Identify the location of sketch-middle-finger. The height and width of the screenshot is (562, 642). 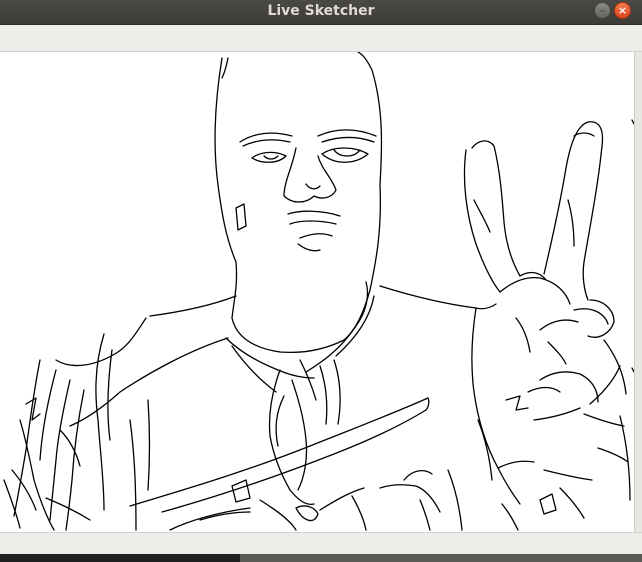
(573, 211).